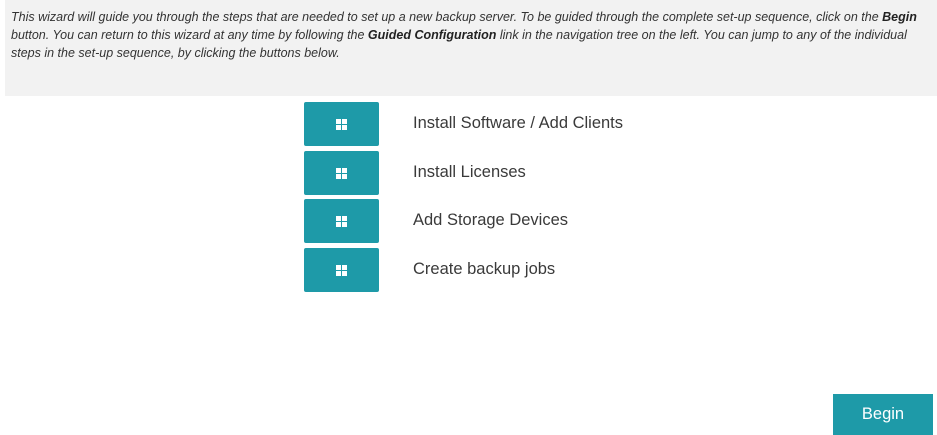 This screenshot has width=937, height=435. What do you see at coordinates (484, 269) in the screenshot?
I see `step-label-create-backup-jobs: Create backup jobs` at bounding box center [484, 269].